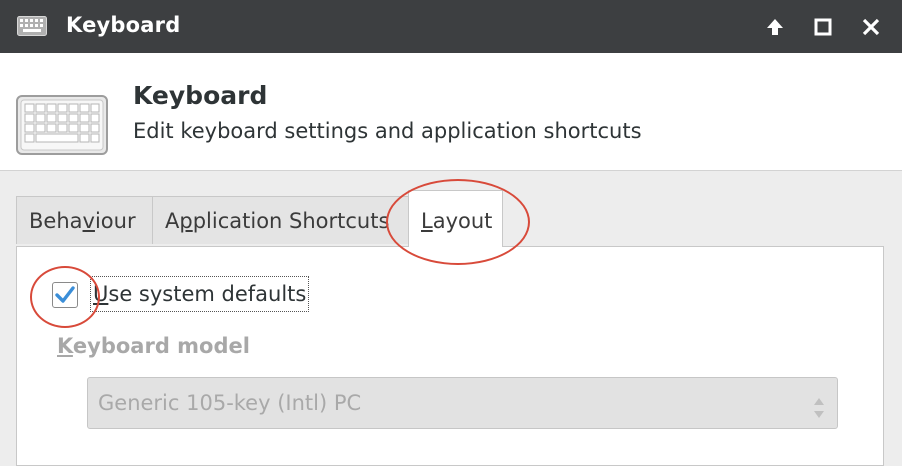 This screenshot has height=466, width=902. What do you see at coordinates (462, 403) in the screenshot?
I see `keyboard-model-select: Generic 105-key (Intl) PC` at bounding box center [462, 403].